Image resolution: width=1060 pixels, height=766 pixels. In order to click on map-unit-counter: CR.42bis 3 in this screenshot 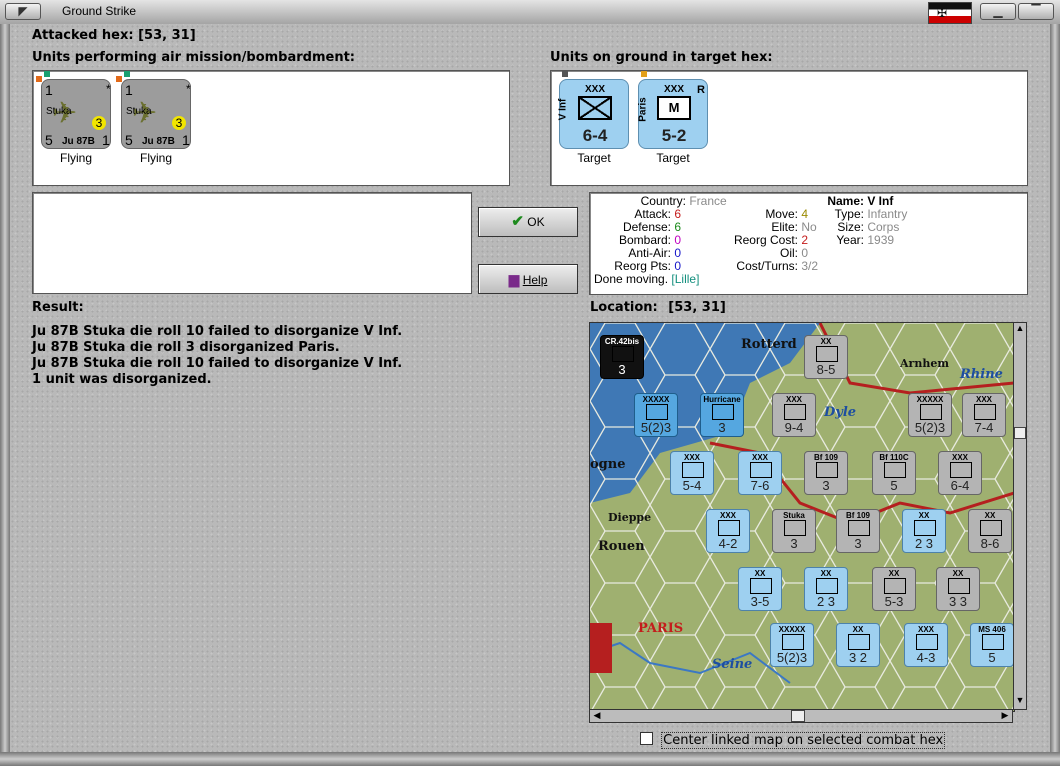, I will do `click(622, 357)`.